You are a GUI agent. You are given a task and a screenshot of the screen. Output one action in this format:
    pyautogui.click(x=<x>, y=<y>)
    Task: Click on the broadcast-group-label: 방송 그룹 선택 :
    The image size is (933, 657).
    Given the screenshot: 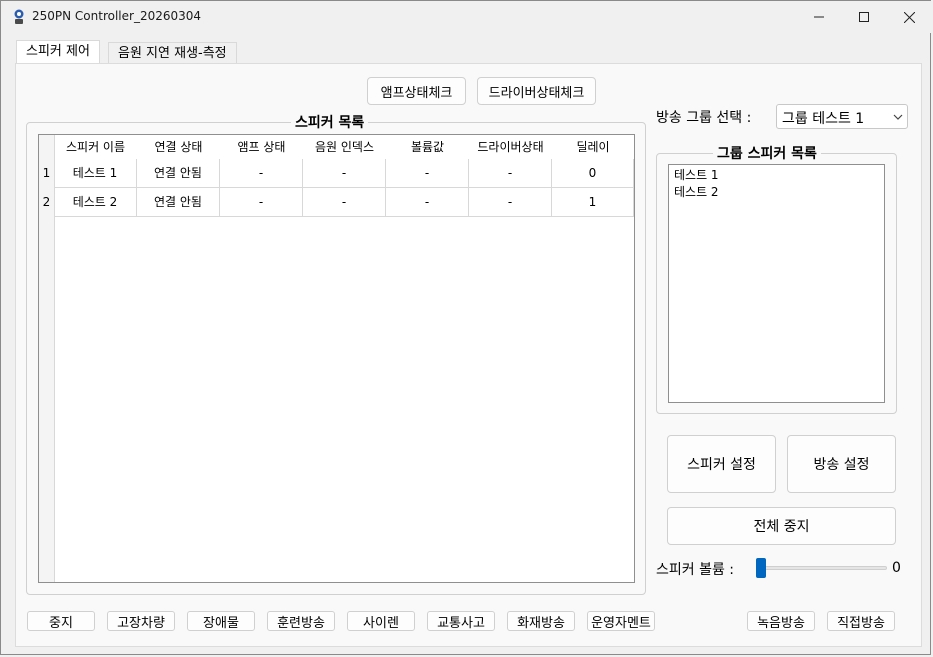 What is the action you would take?
    pyautogui.click(x=704, y=118)
    